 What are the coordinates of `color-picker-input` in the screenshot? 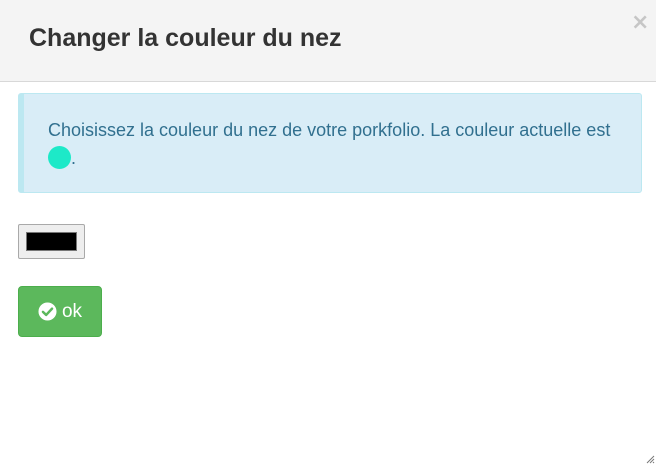 It's located at (51, 241).